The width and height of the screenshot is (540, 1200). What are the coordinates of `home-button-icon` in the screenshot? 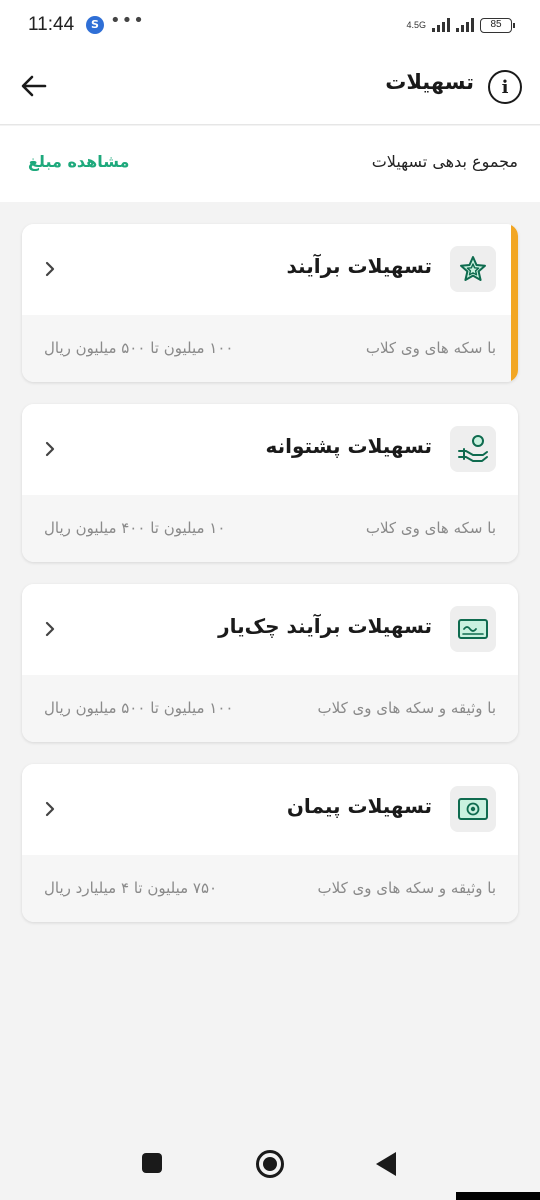 It's located at (270, 1164).